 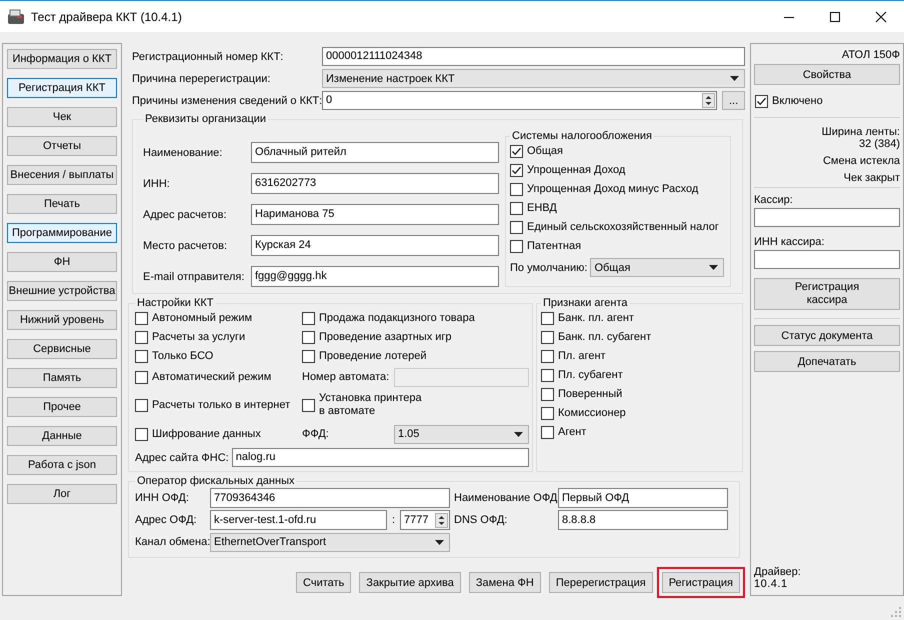 I want to click on input-field: nalog.ru, so click(x=380, y=457).